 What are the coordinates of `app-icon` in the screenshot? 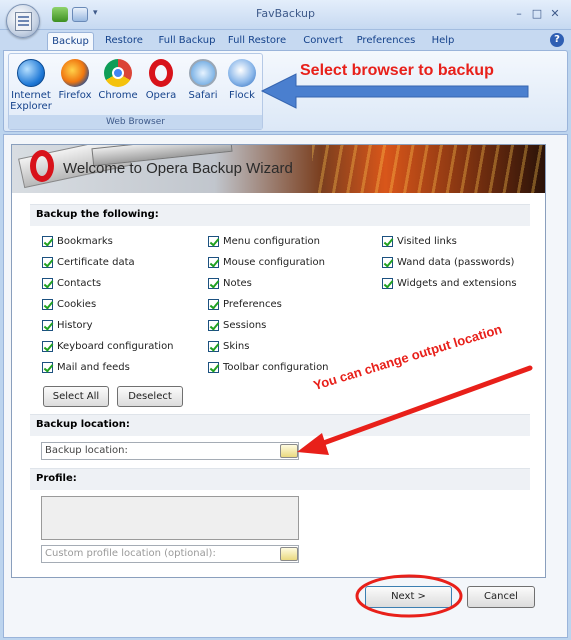 It's located at (23, 21).